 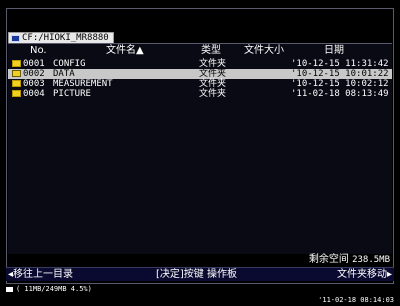 I want to click on folder-move-button: 文件夹移动▸, so click(x=364, y=274).